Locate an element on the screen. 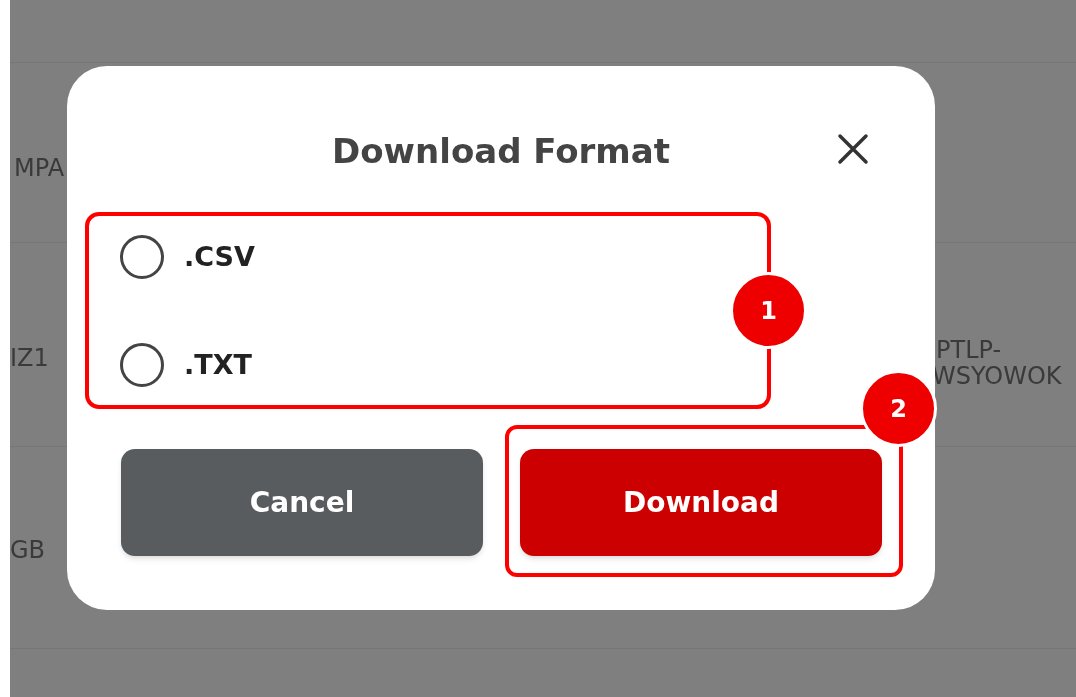 The height and width of the screenshot is (697, 1076). table-cell-text: IZ1 is located at coordinates (29, 358).